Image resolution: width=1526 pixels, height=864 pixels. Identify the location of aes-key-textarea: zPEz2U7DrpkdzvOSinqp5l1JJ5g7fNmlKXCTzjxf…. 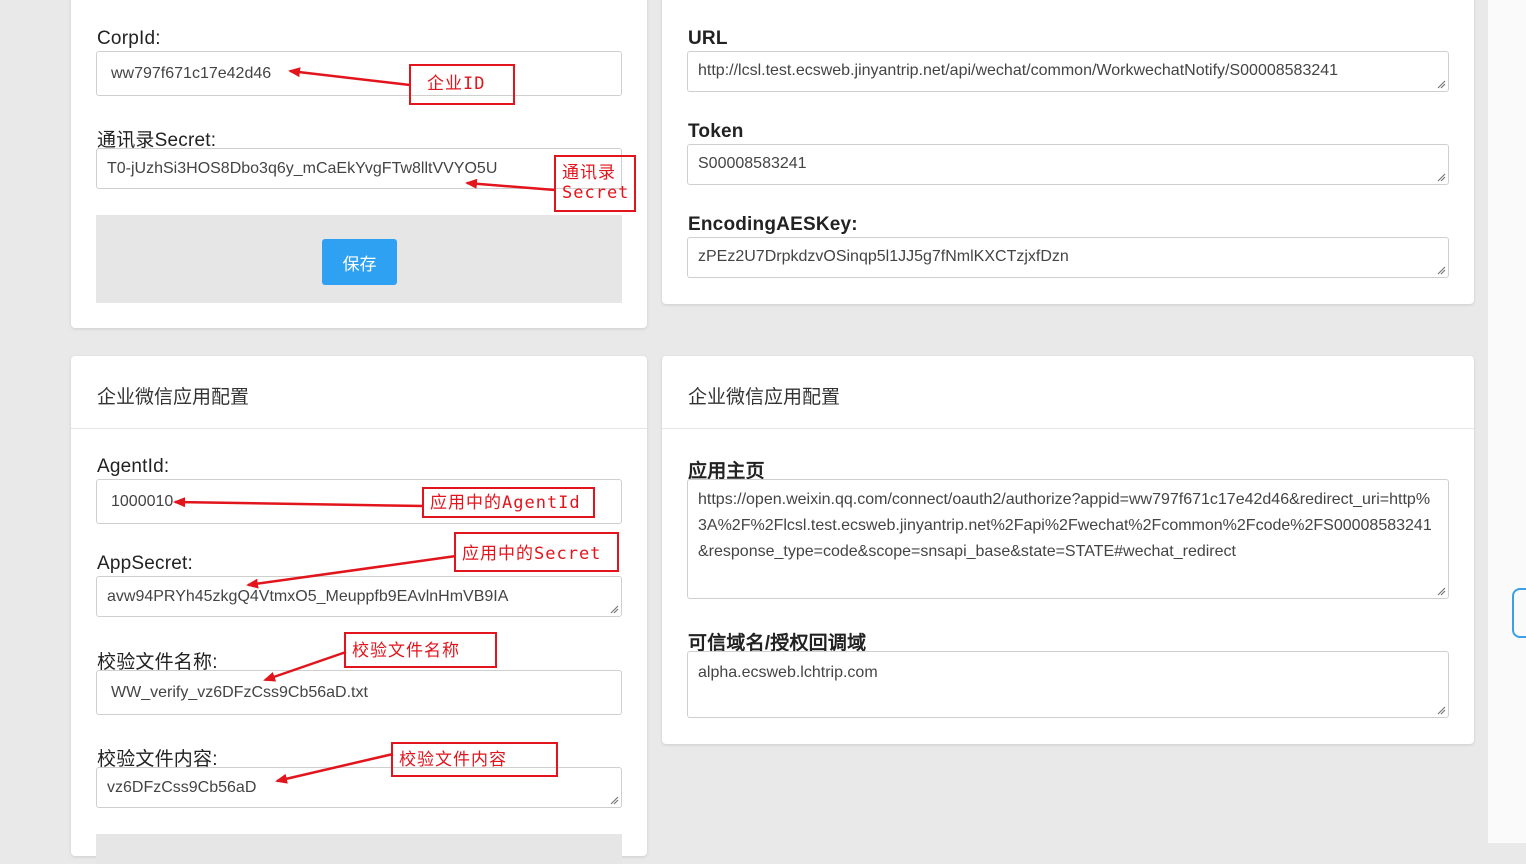
(1068, 257).